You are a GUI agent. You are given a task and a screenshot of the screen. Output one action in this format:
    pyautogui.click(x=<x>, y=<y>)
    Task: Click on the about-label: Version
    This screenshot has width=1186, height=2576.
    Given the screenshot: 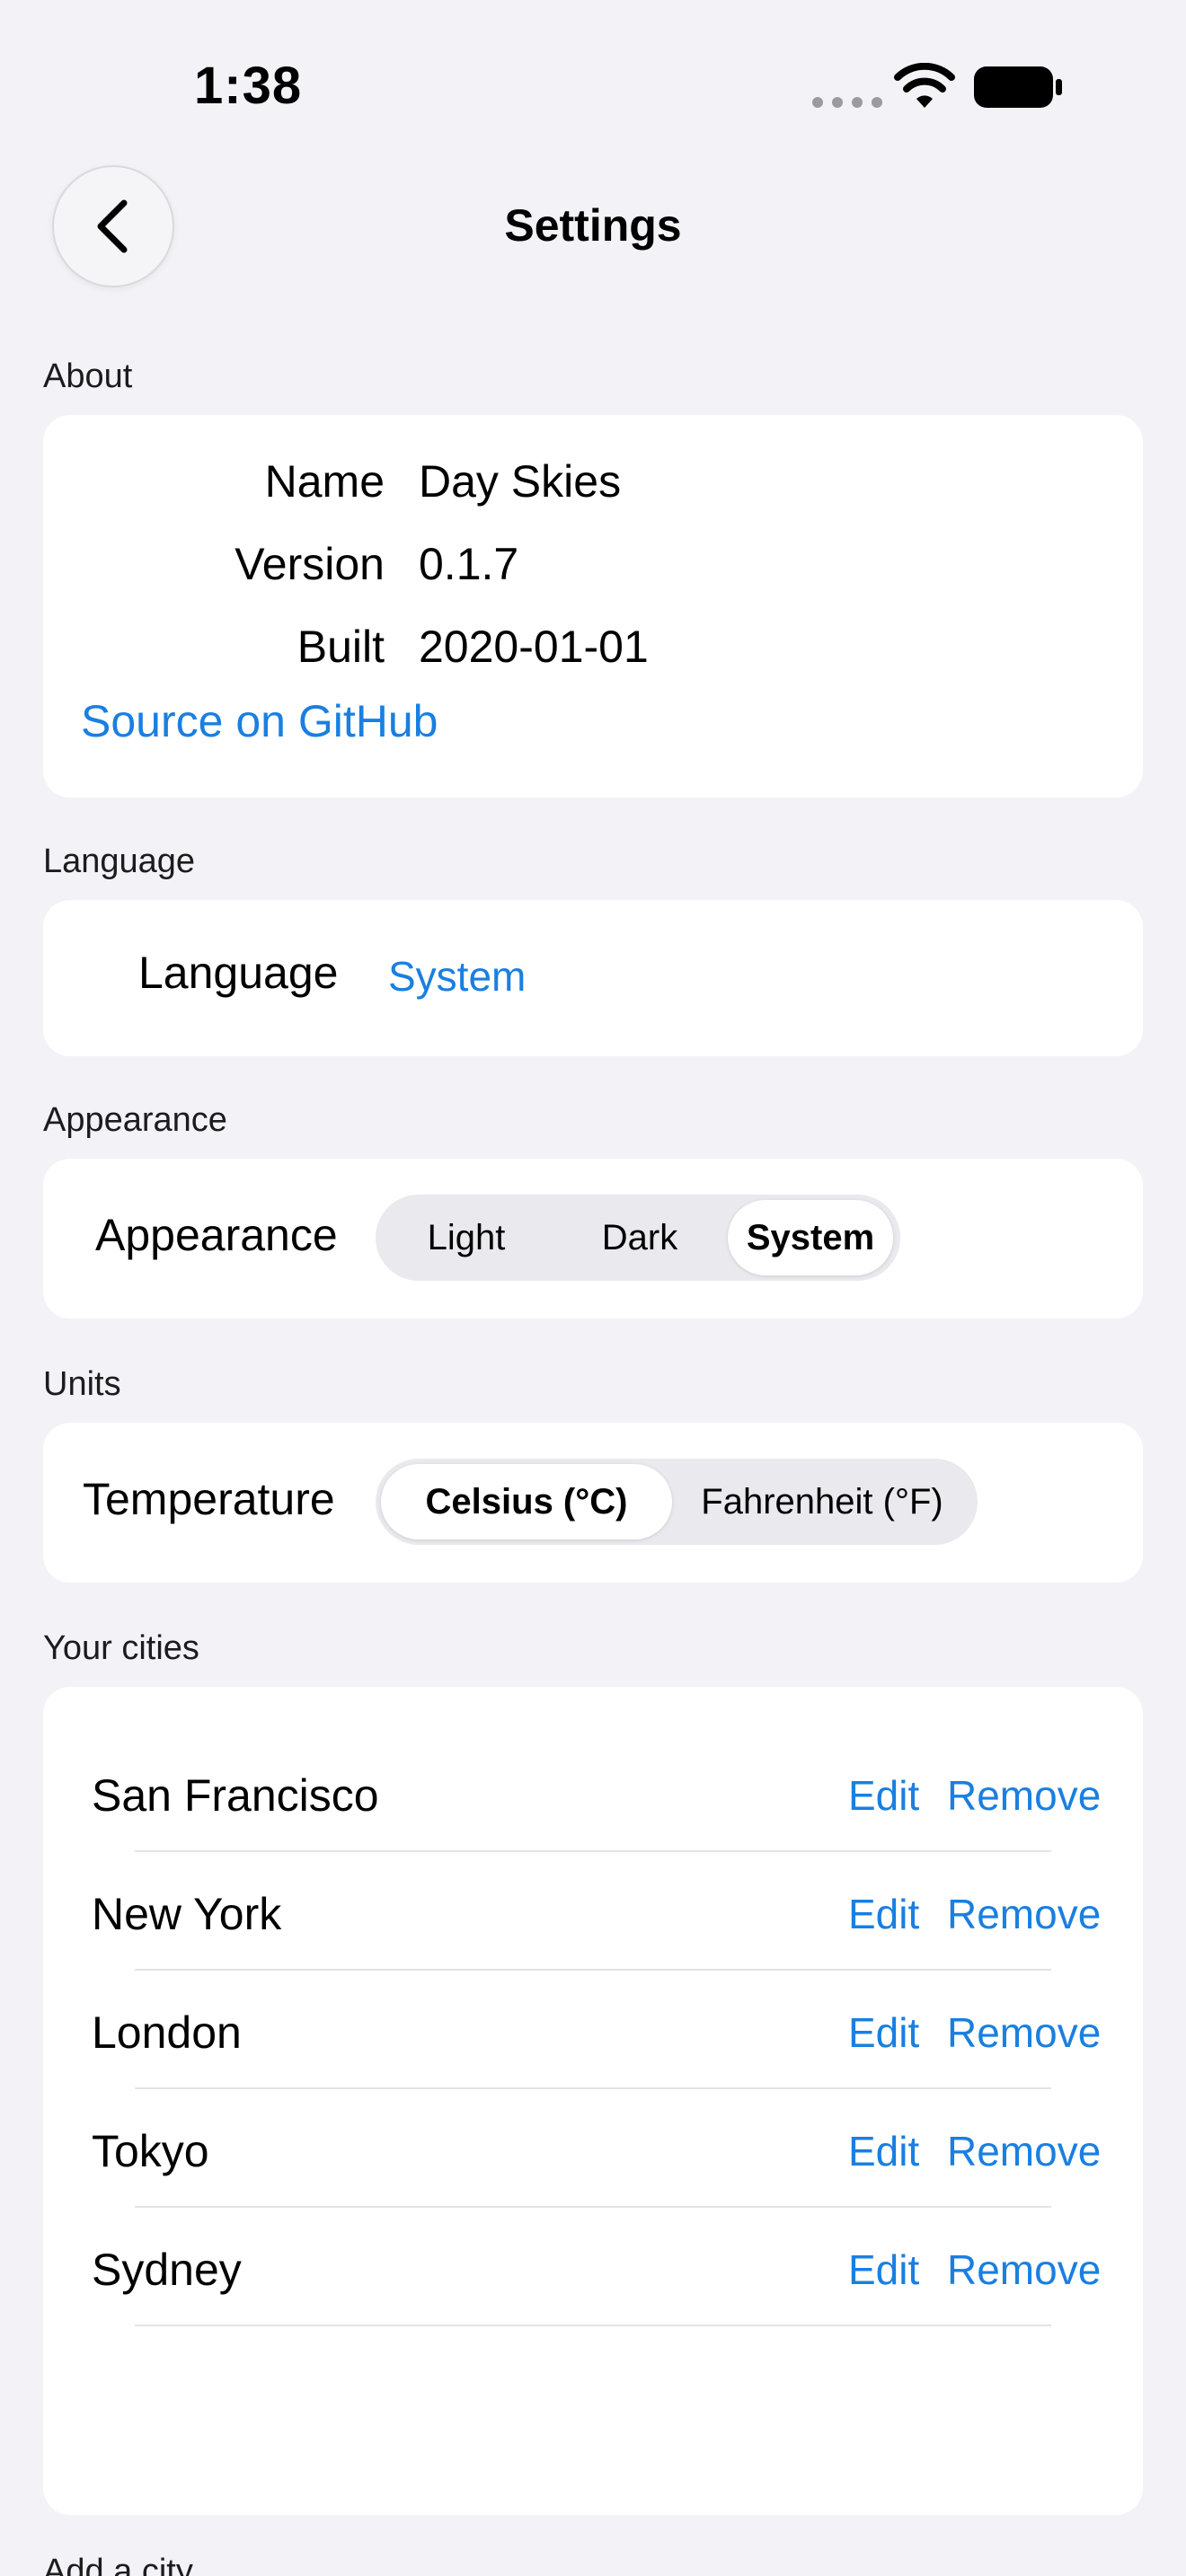 What is the action you would take?
    pyautogui.click(x=310, y=564)
    